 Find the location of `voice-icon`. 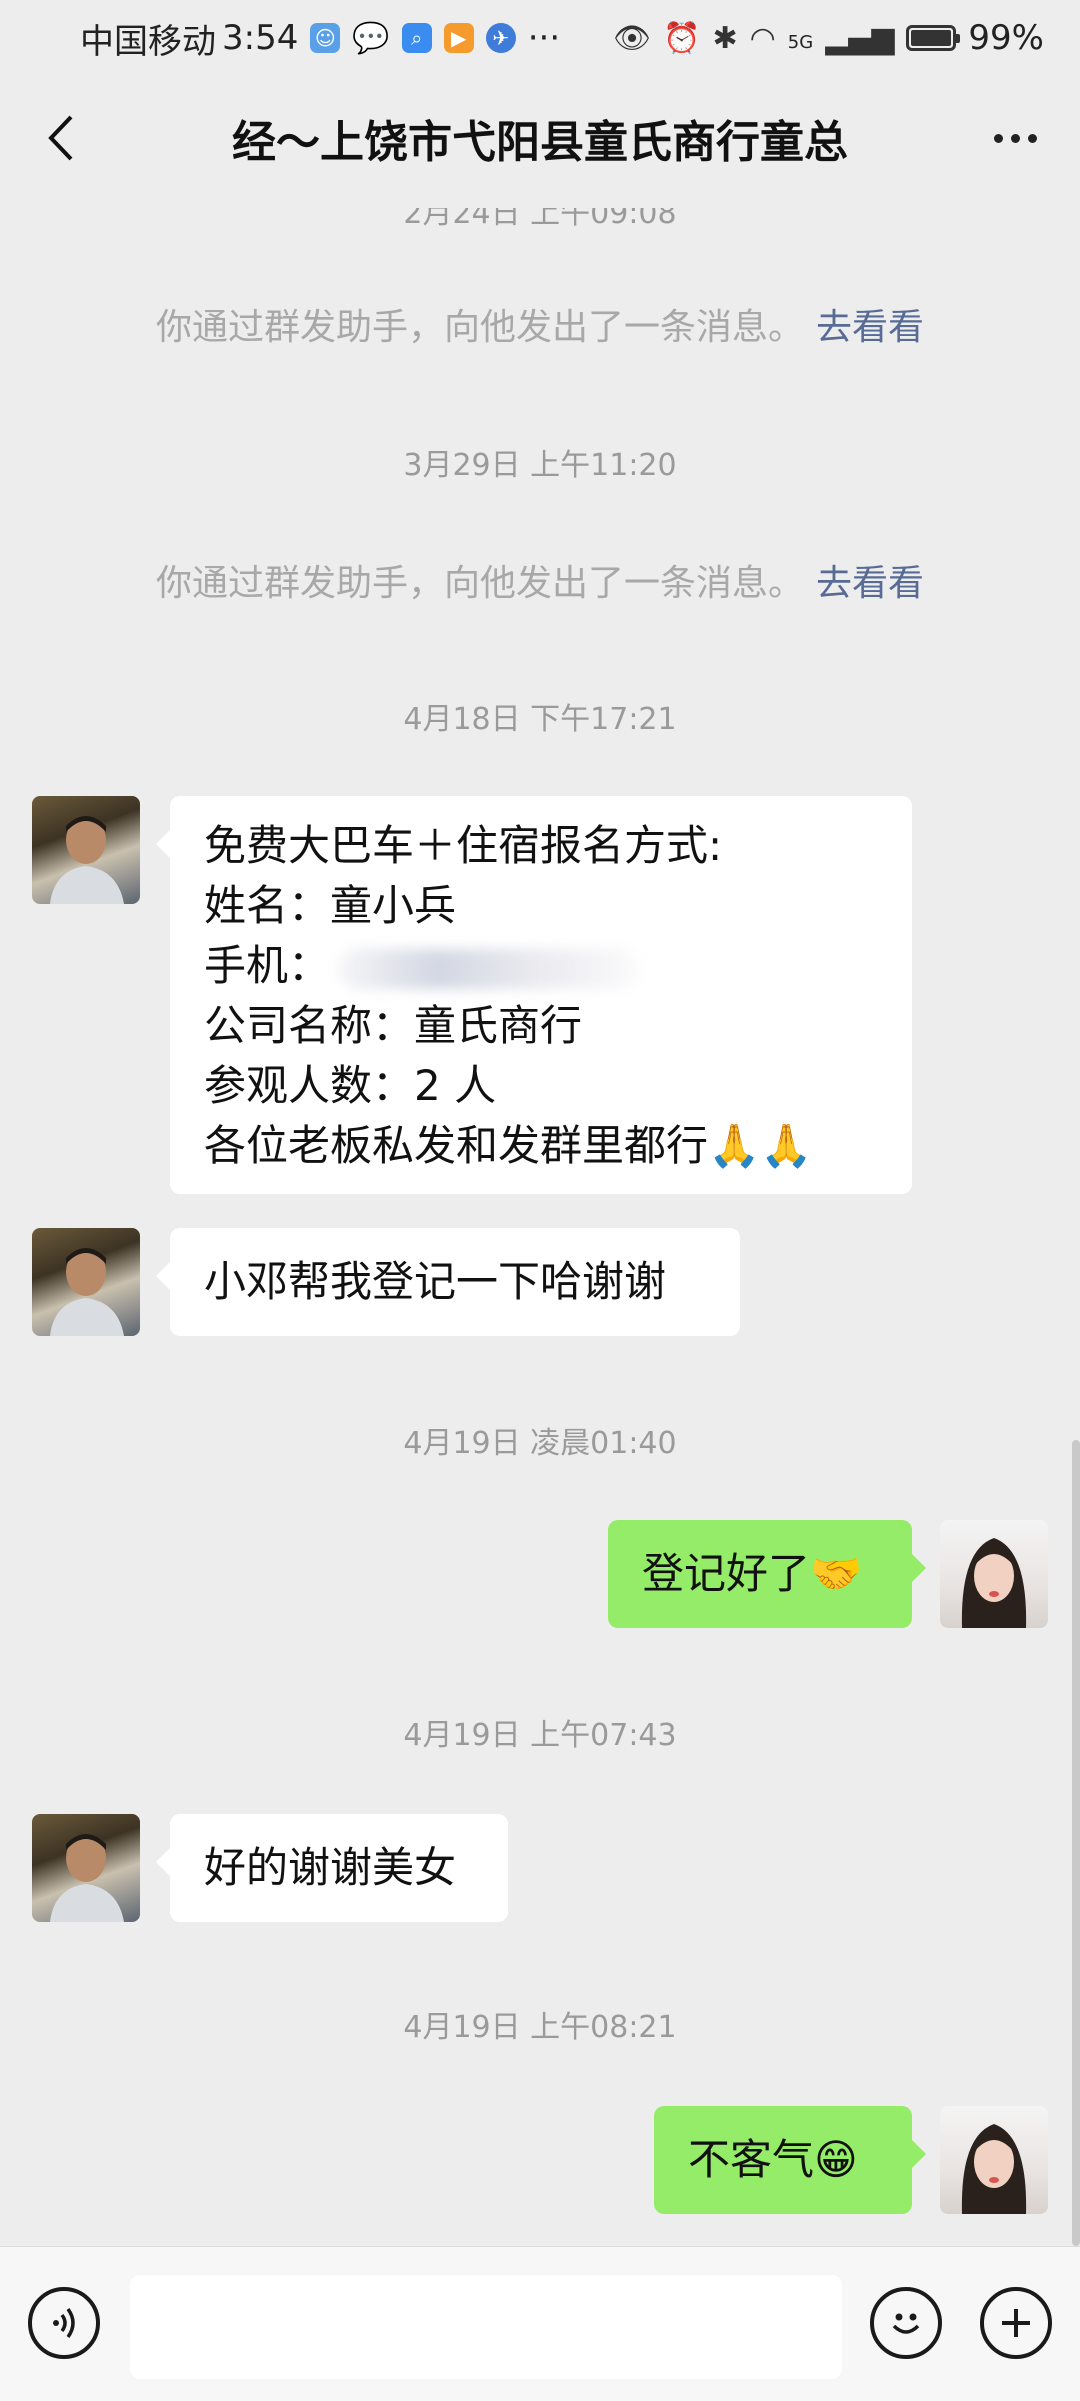

voice-icon is located at coordinates (64, 2323).